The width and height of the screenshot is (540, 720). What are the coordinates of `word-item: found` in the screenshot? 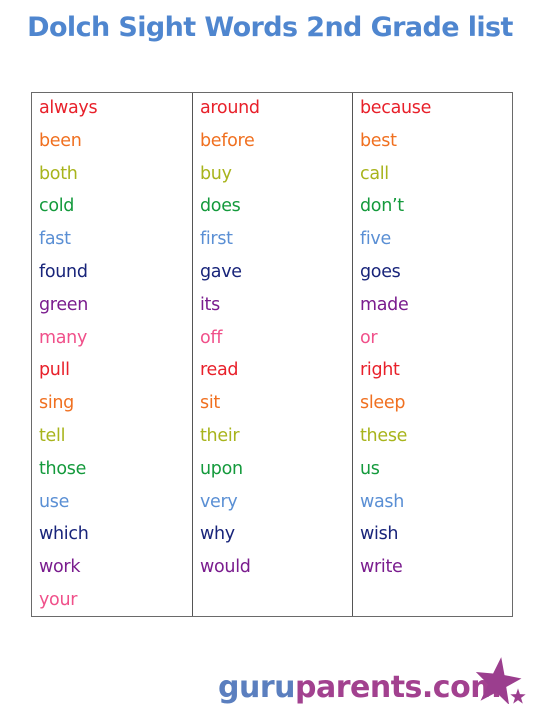 It's located at (63, 272).